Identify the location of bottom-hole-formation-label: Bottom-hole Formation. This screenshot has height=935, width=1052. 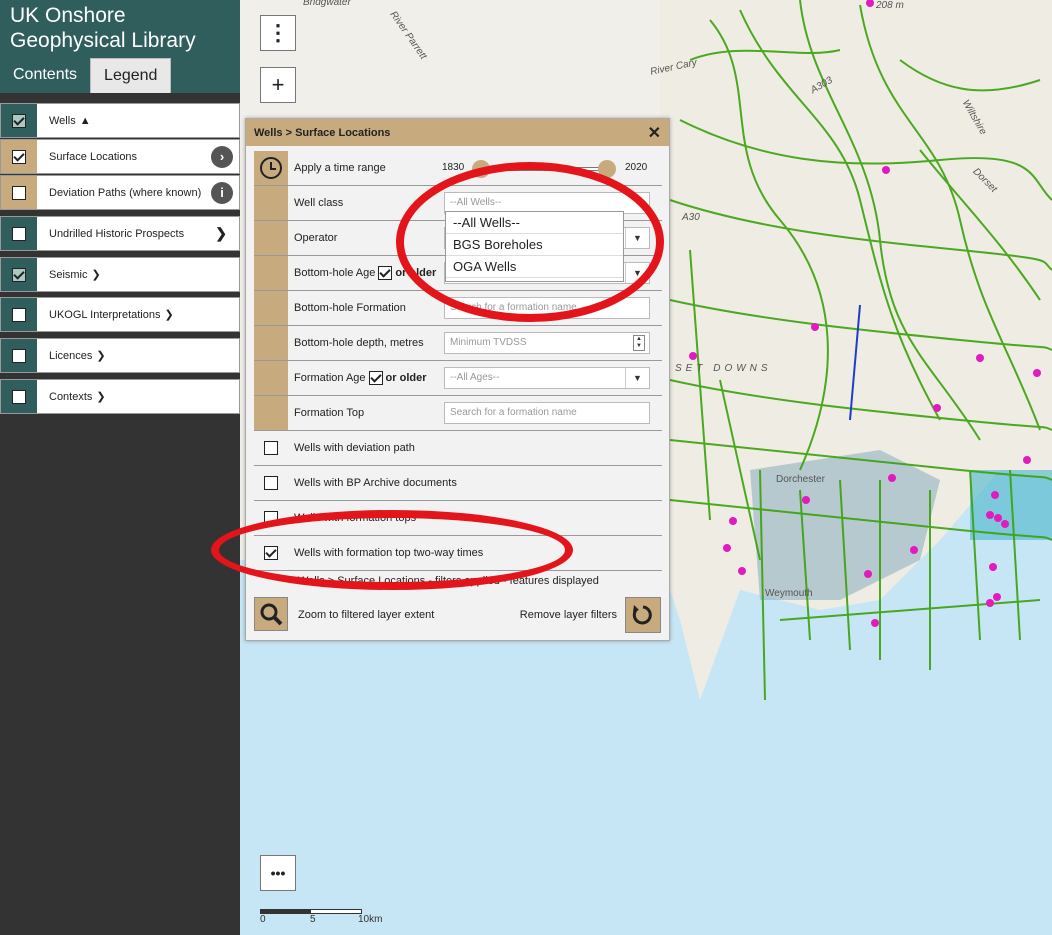
(350, 308).